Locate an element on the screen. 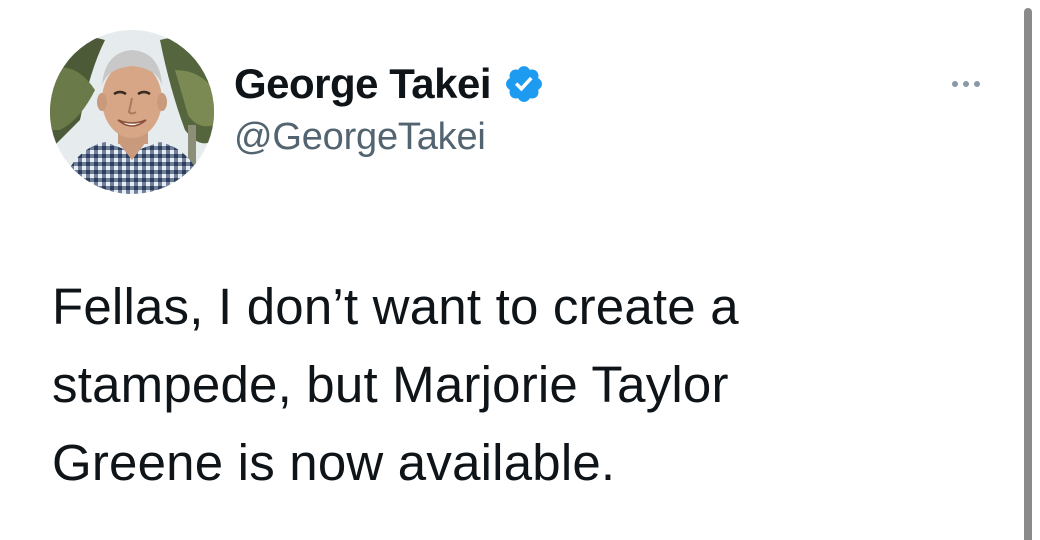 The width and height of the screenshot is (1040, 540). avatar-image is located at coordinates (132, 112).